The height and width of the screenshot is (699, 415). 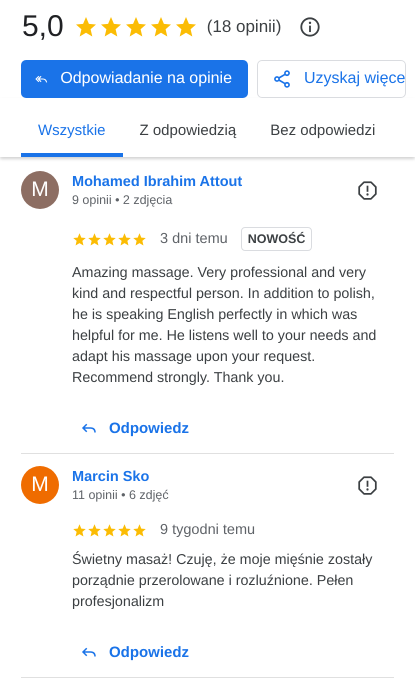 What do you see at coordinates (134, 79) in the screenshot?
I see `action-button: Odpowiadanie na opinie` at bounding box center [134, 79].